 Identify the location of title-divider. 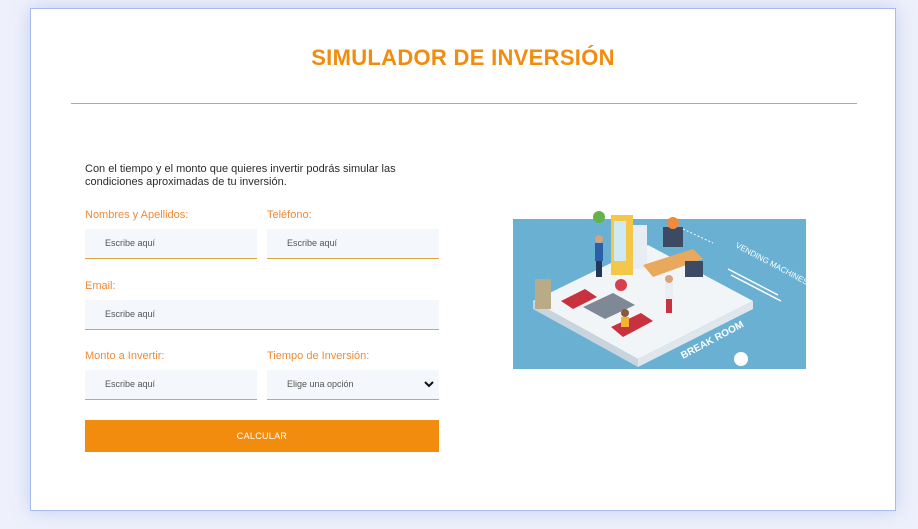
(464, 103).